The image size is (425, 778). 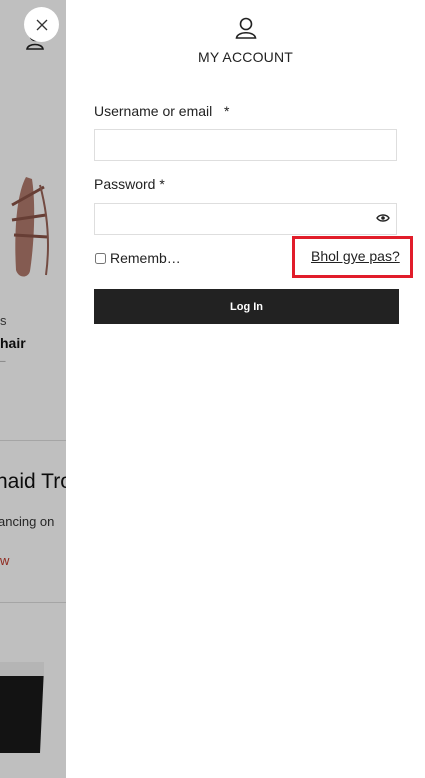 I want to click on username-label: Username or email *, so click(x=161, y=111).